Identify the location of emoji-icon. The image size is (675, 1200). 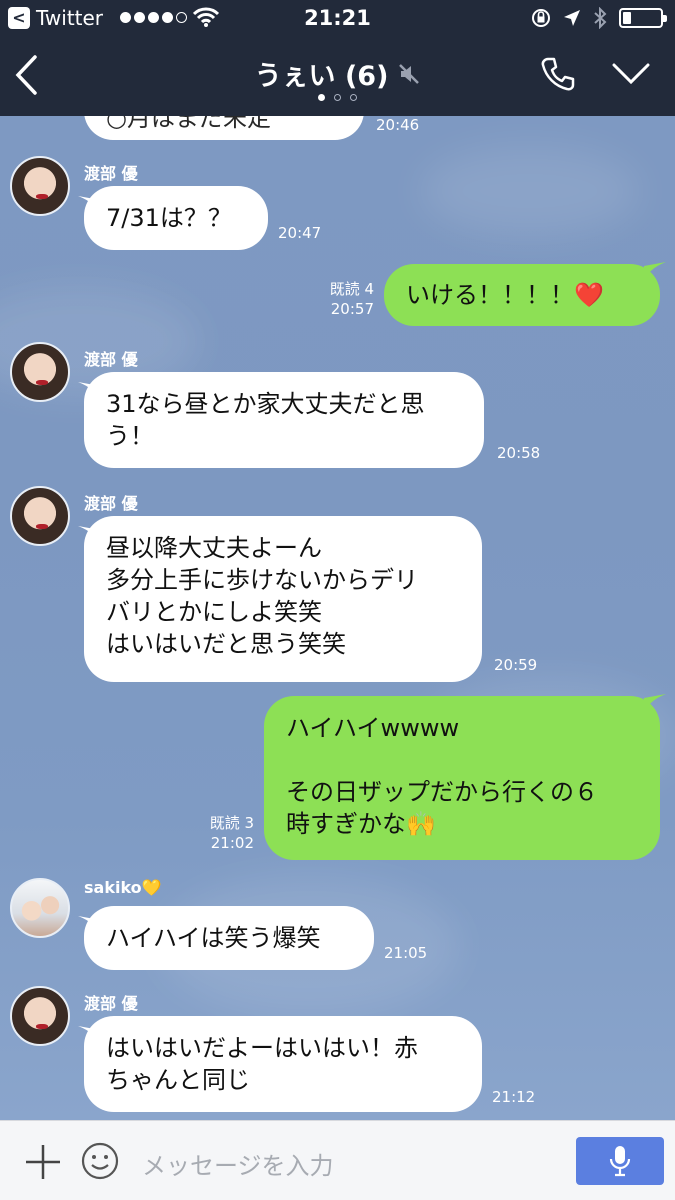
(100, 1161).